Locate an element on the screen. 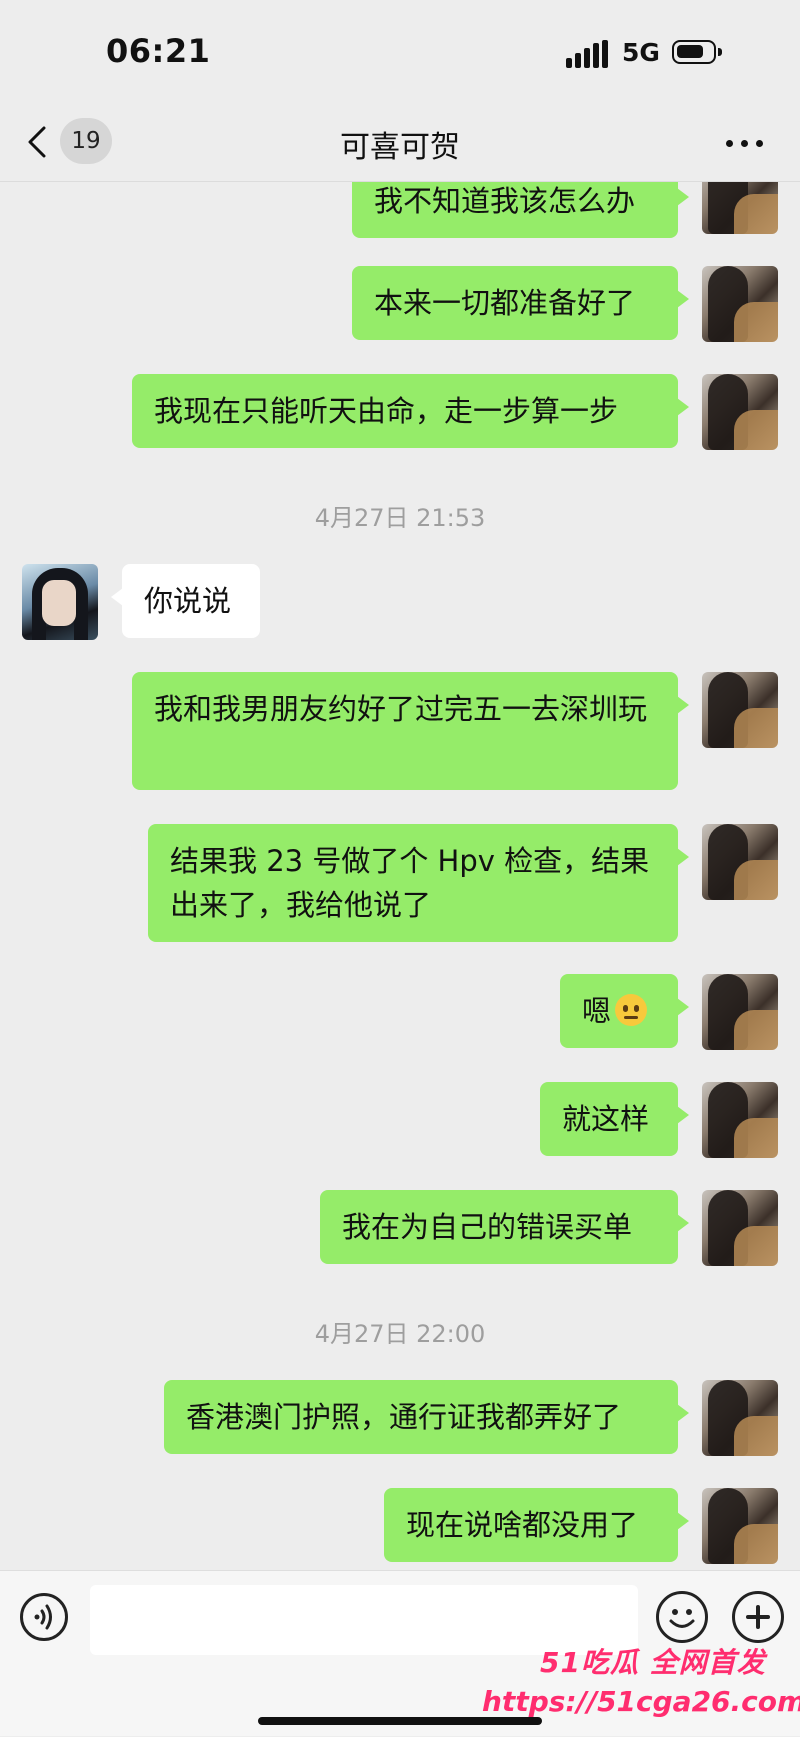 This screenshot has width=800, height=1737. network-type: 5G is located at coordinates (641, 52).